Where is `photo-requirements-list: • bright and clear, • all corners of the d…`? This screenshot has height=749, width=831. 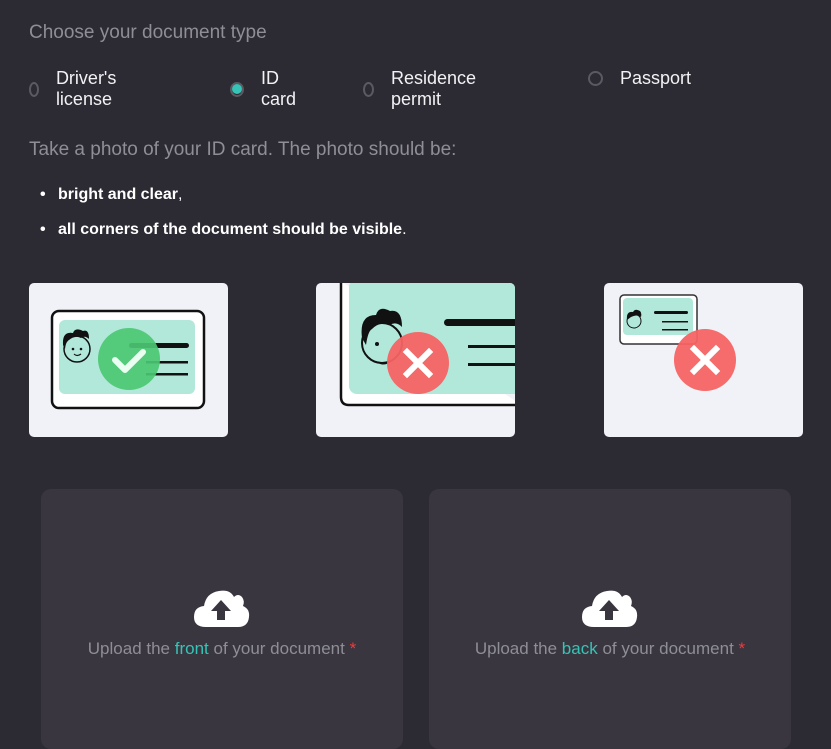
photo-requirements-list: • bright and clear, • all corners of the d… is located at coordinates (223, 219).